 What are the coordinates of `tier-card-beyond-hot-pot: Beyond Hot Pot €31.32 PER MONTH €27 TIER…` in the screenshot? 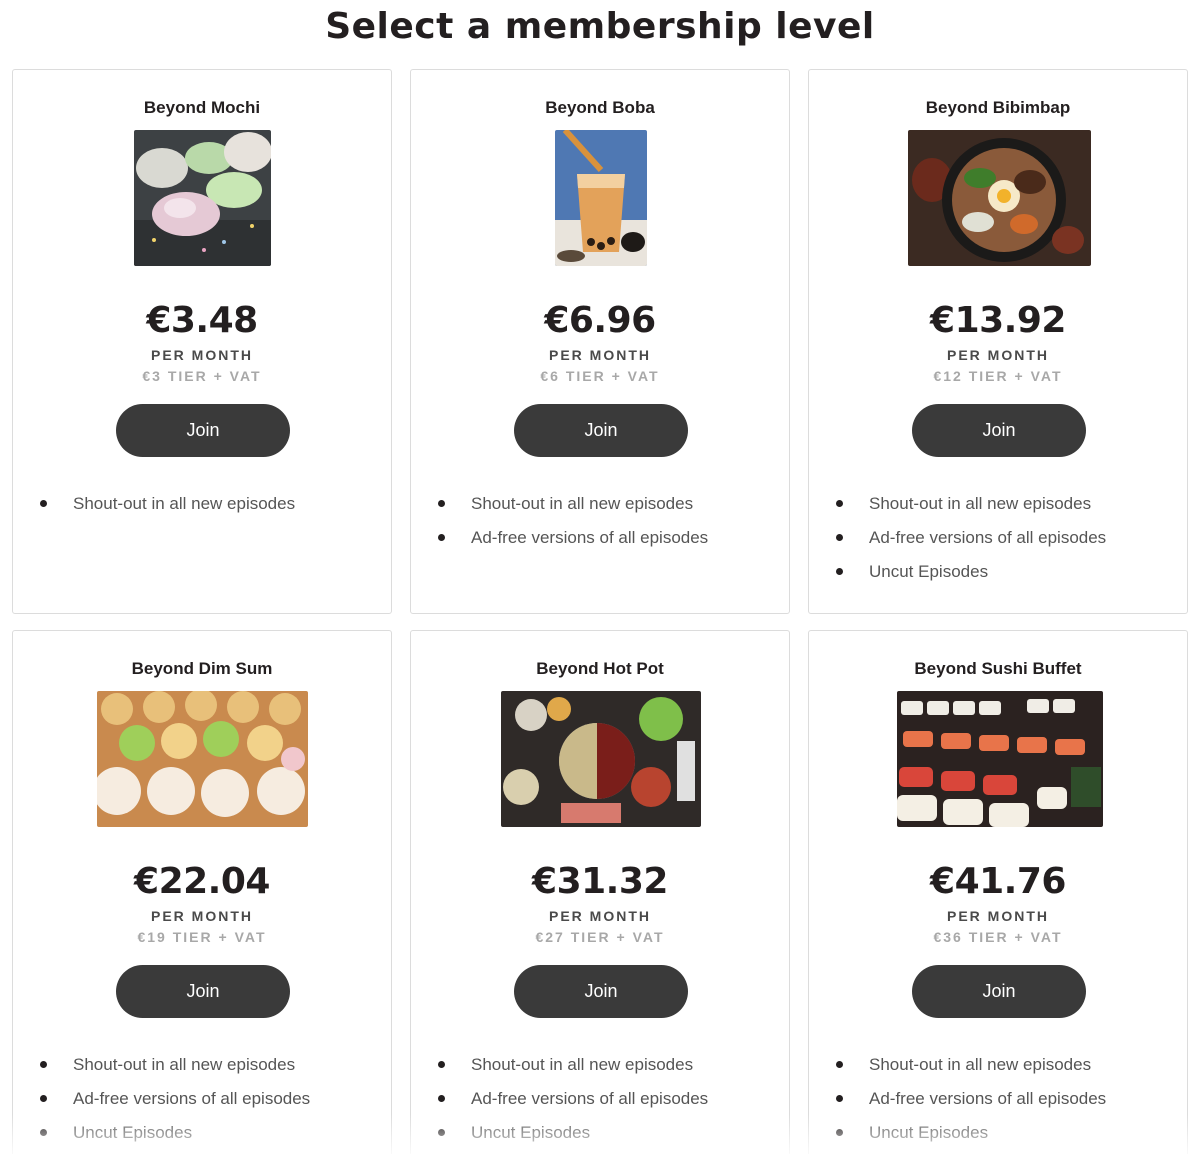 It's located at (600, 892).